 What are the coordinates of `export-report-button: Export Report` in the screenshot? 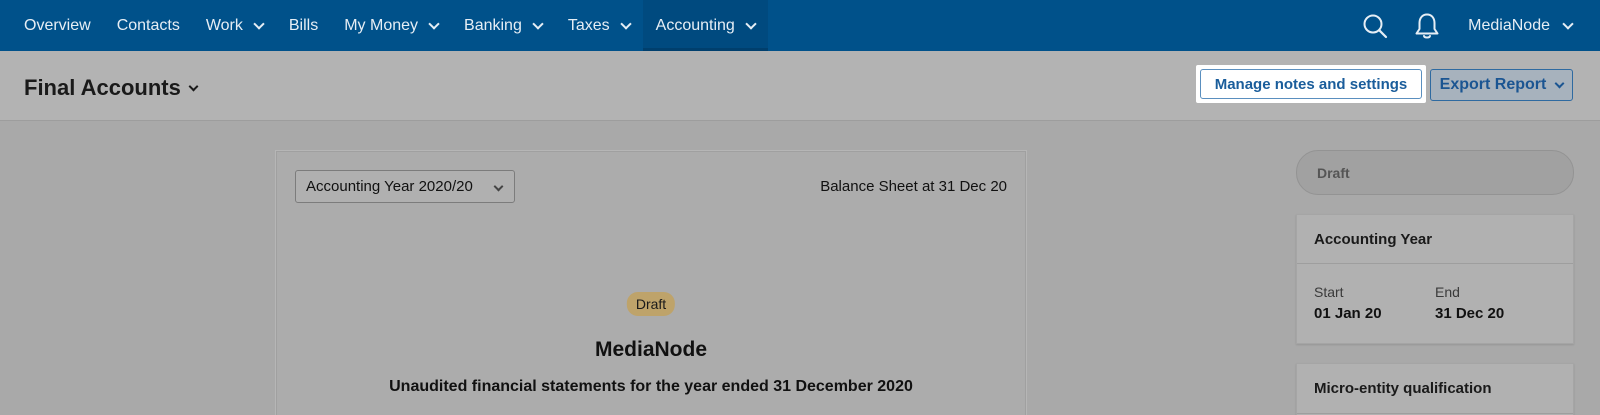 It's located at (1501, 85).